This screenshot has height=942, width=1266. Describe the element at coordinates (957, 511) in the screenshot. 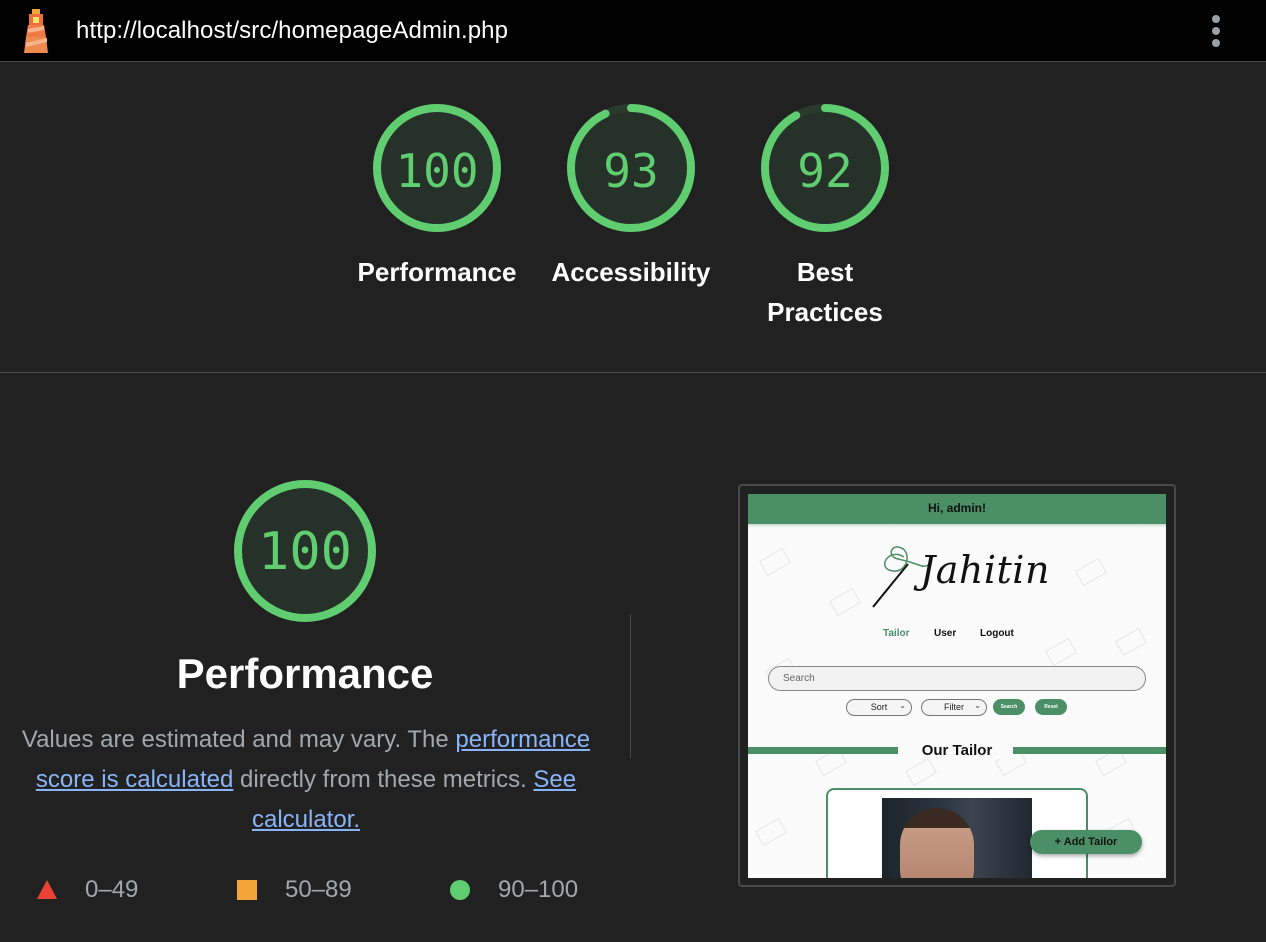

I see `greeting-bar: Hi, admin!` at that location.